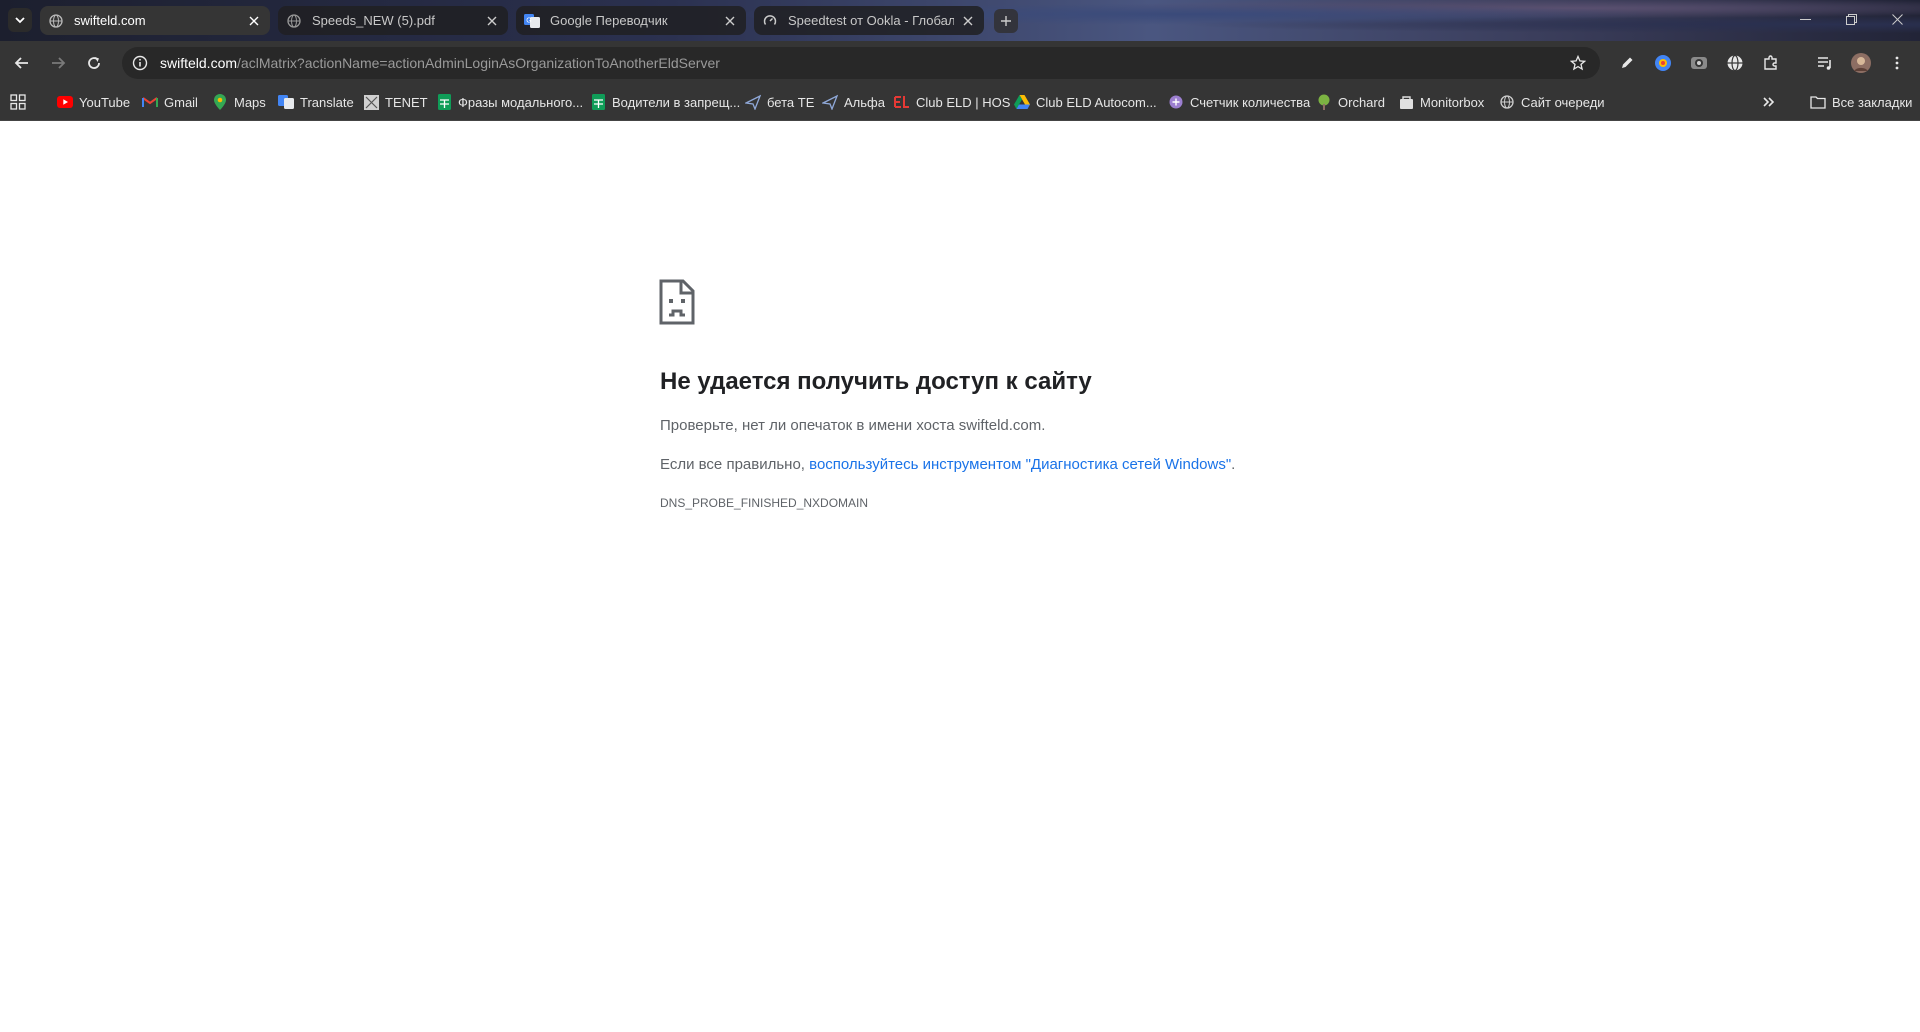  I want to click on forward-button, so click(58, 63).